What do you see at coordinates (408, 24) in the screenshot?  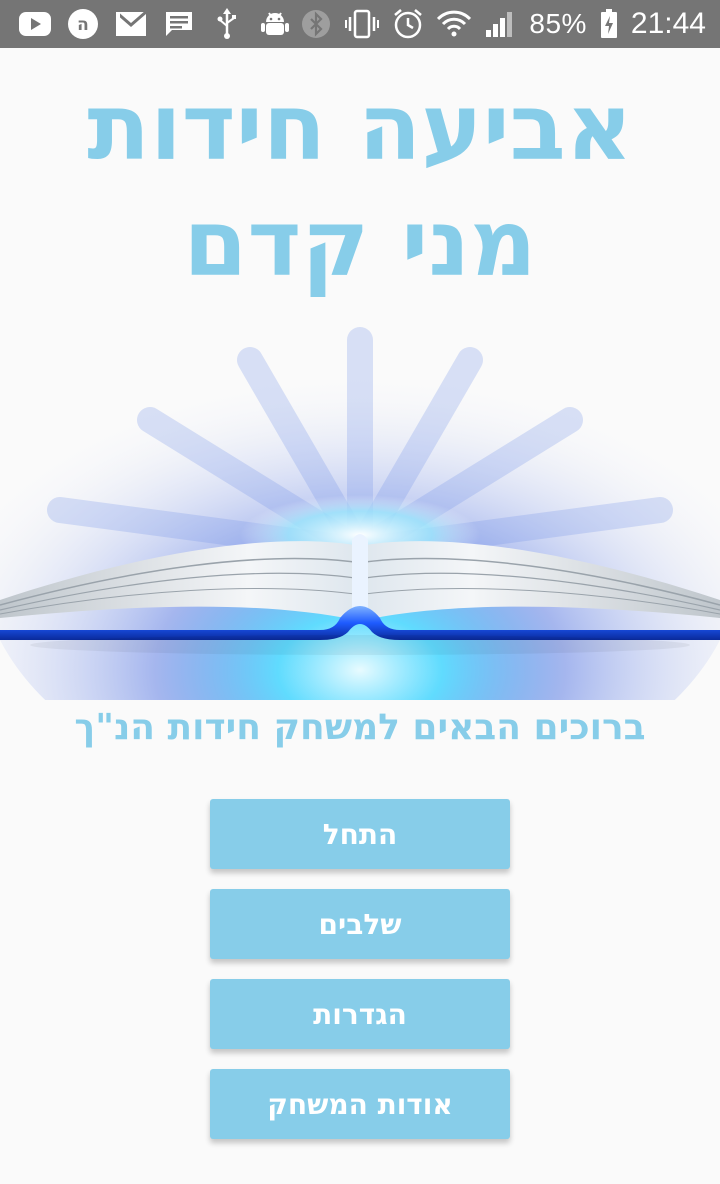 I see `alarm-icon` at bounding box center [408, 24].